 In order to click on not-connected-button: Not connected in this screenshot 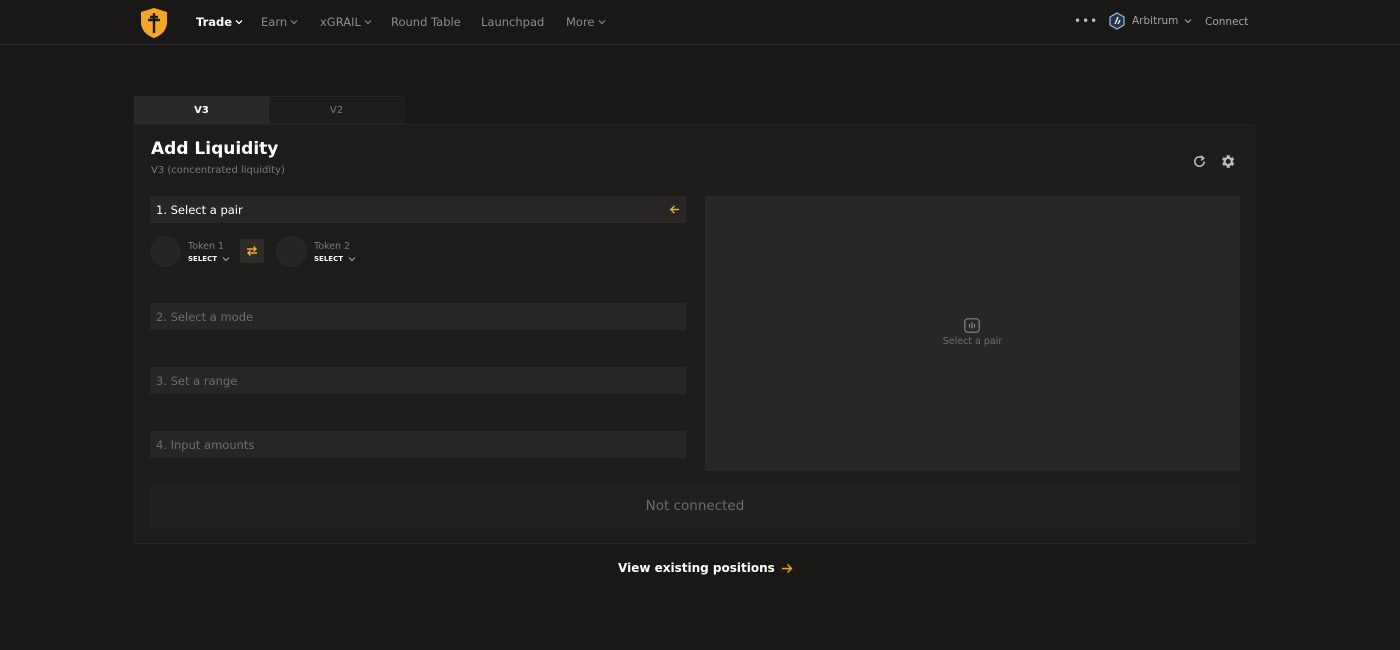, I will do `click(695, 506)`.